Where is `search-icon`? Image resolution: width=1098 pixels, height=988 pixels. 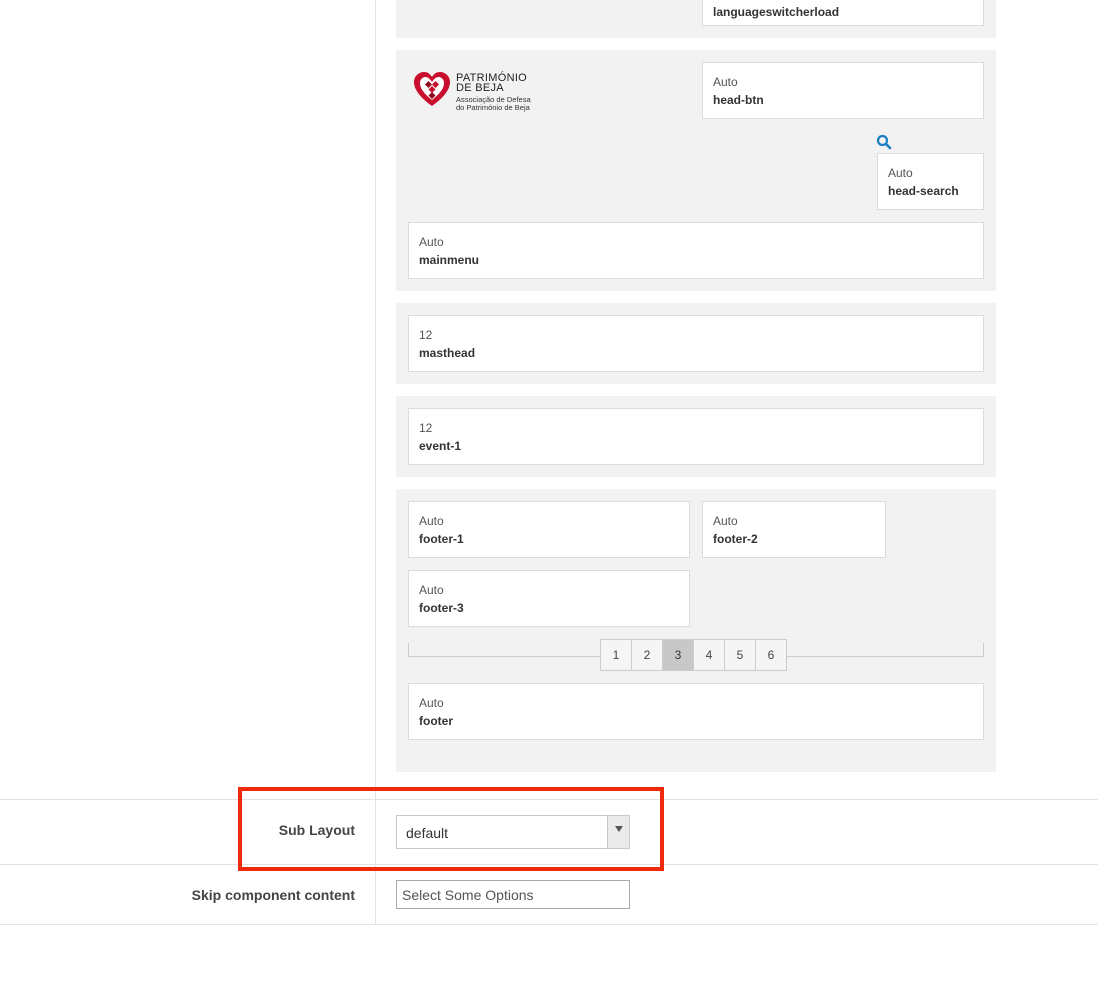
search-icon is located at coordinates (884, 142).